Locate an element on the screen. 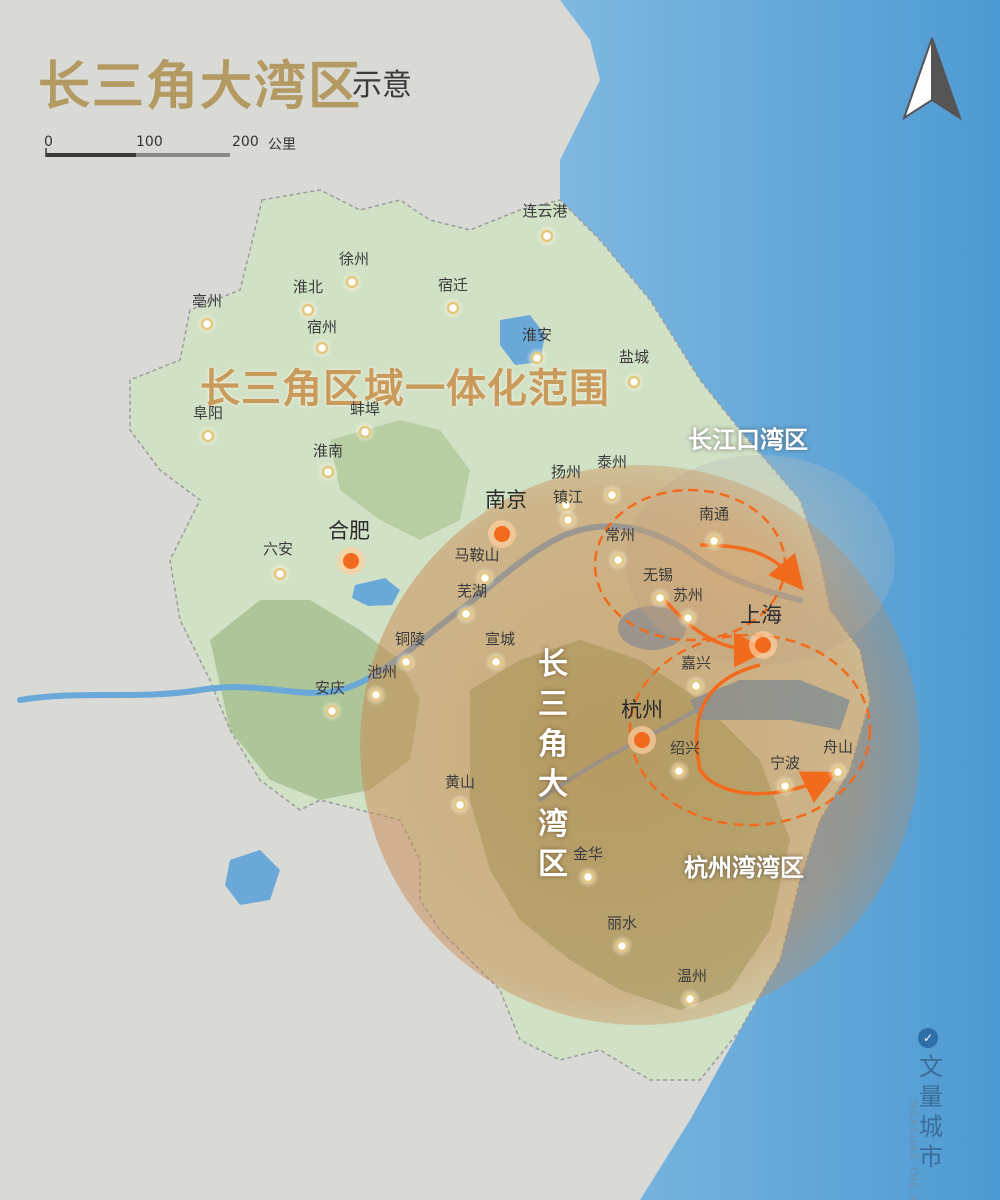  city-label: 嘉兴 is located at coordinates (696, 663).